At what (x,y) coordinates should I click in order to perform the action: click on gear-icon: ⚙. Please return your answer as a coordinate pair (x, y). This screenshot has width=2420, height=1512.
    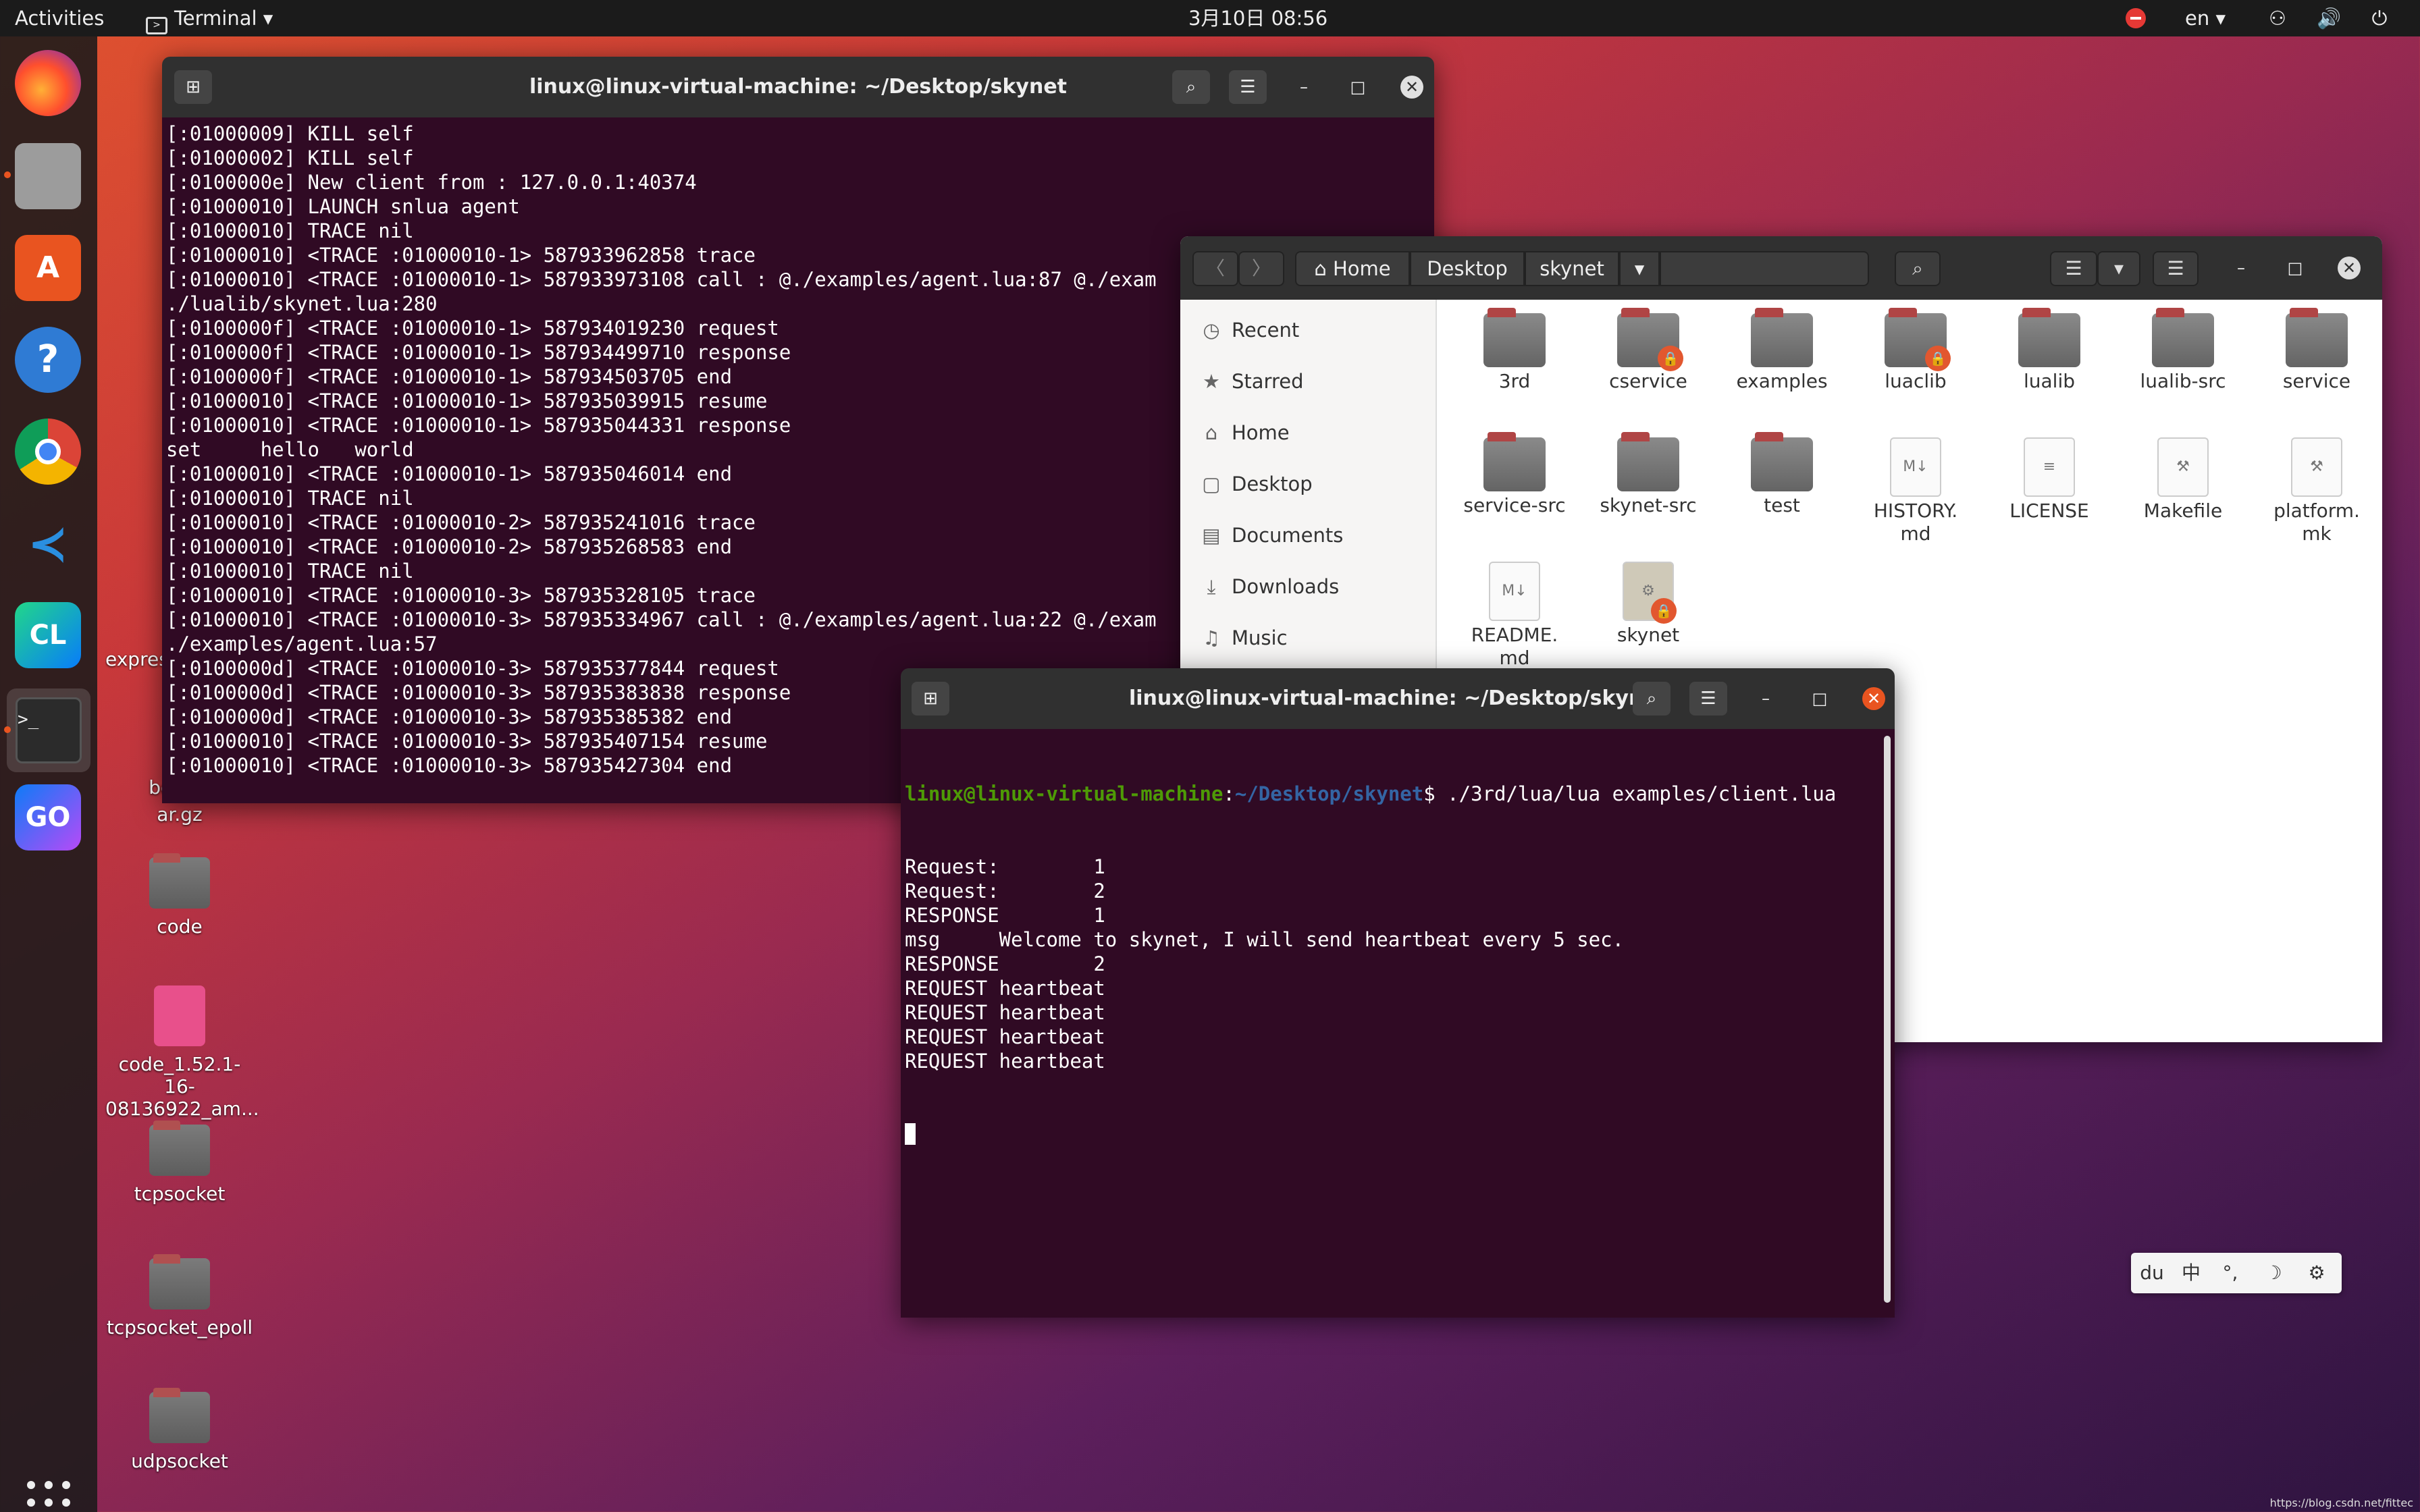
    Looking at the image, I should click on (2317, 1273).